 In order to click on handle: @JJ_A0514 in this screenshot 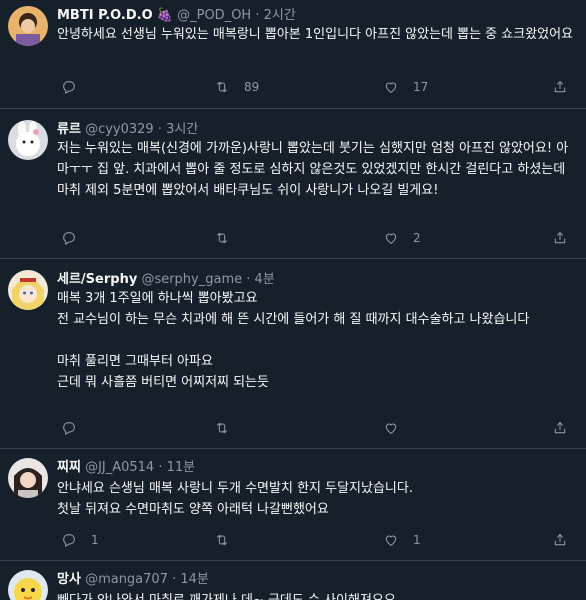, I will do `click(119, 467)`.